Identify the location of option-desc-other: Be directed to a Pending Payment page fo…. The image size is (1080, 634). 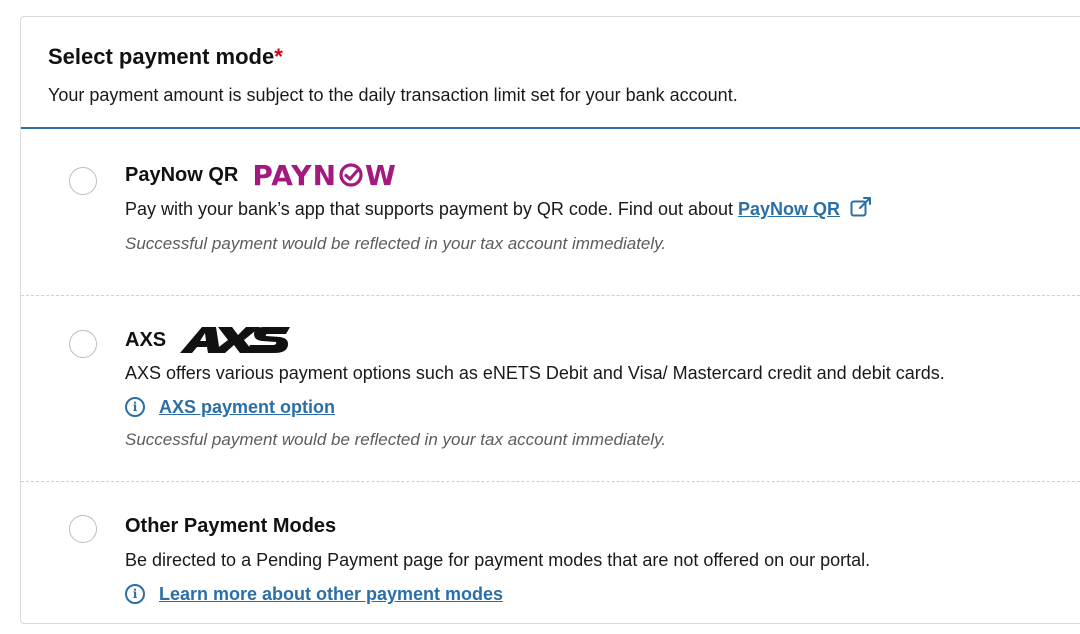
(498, 560).